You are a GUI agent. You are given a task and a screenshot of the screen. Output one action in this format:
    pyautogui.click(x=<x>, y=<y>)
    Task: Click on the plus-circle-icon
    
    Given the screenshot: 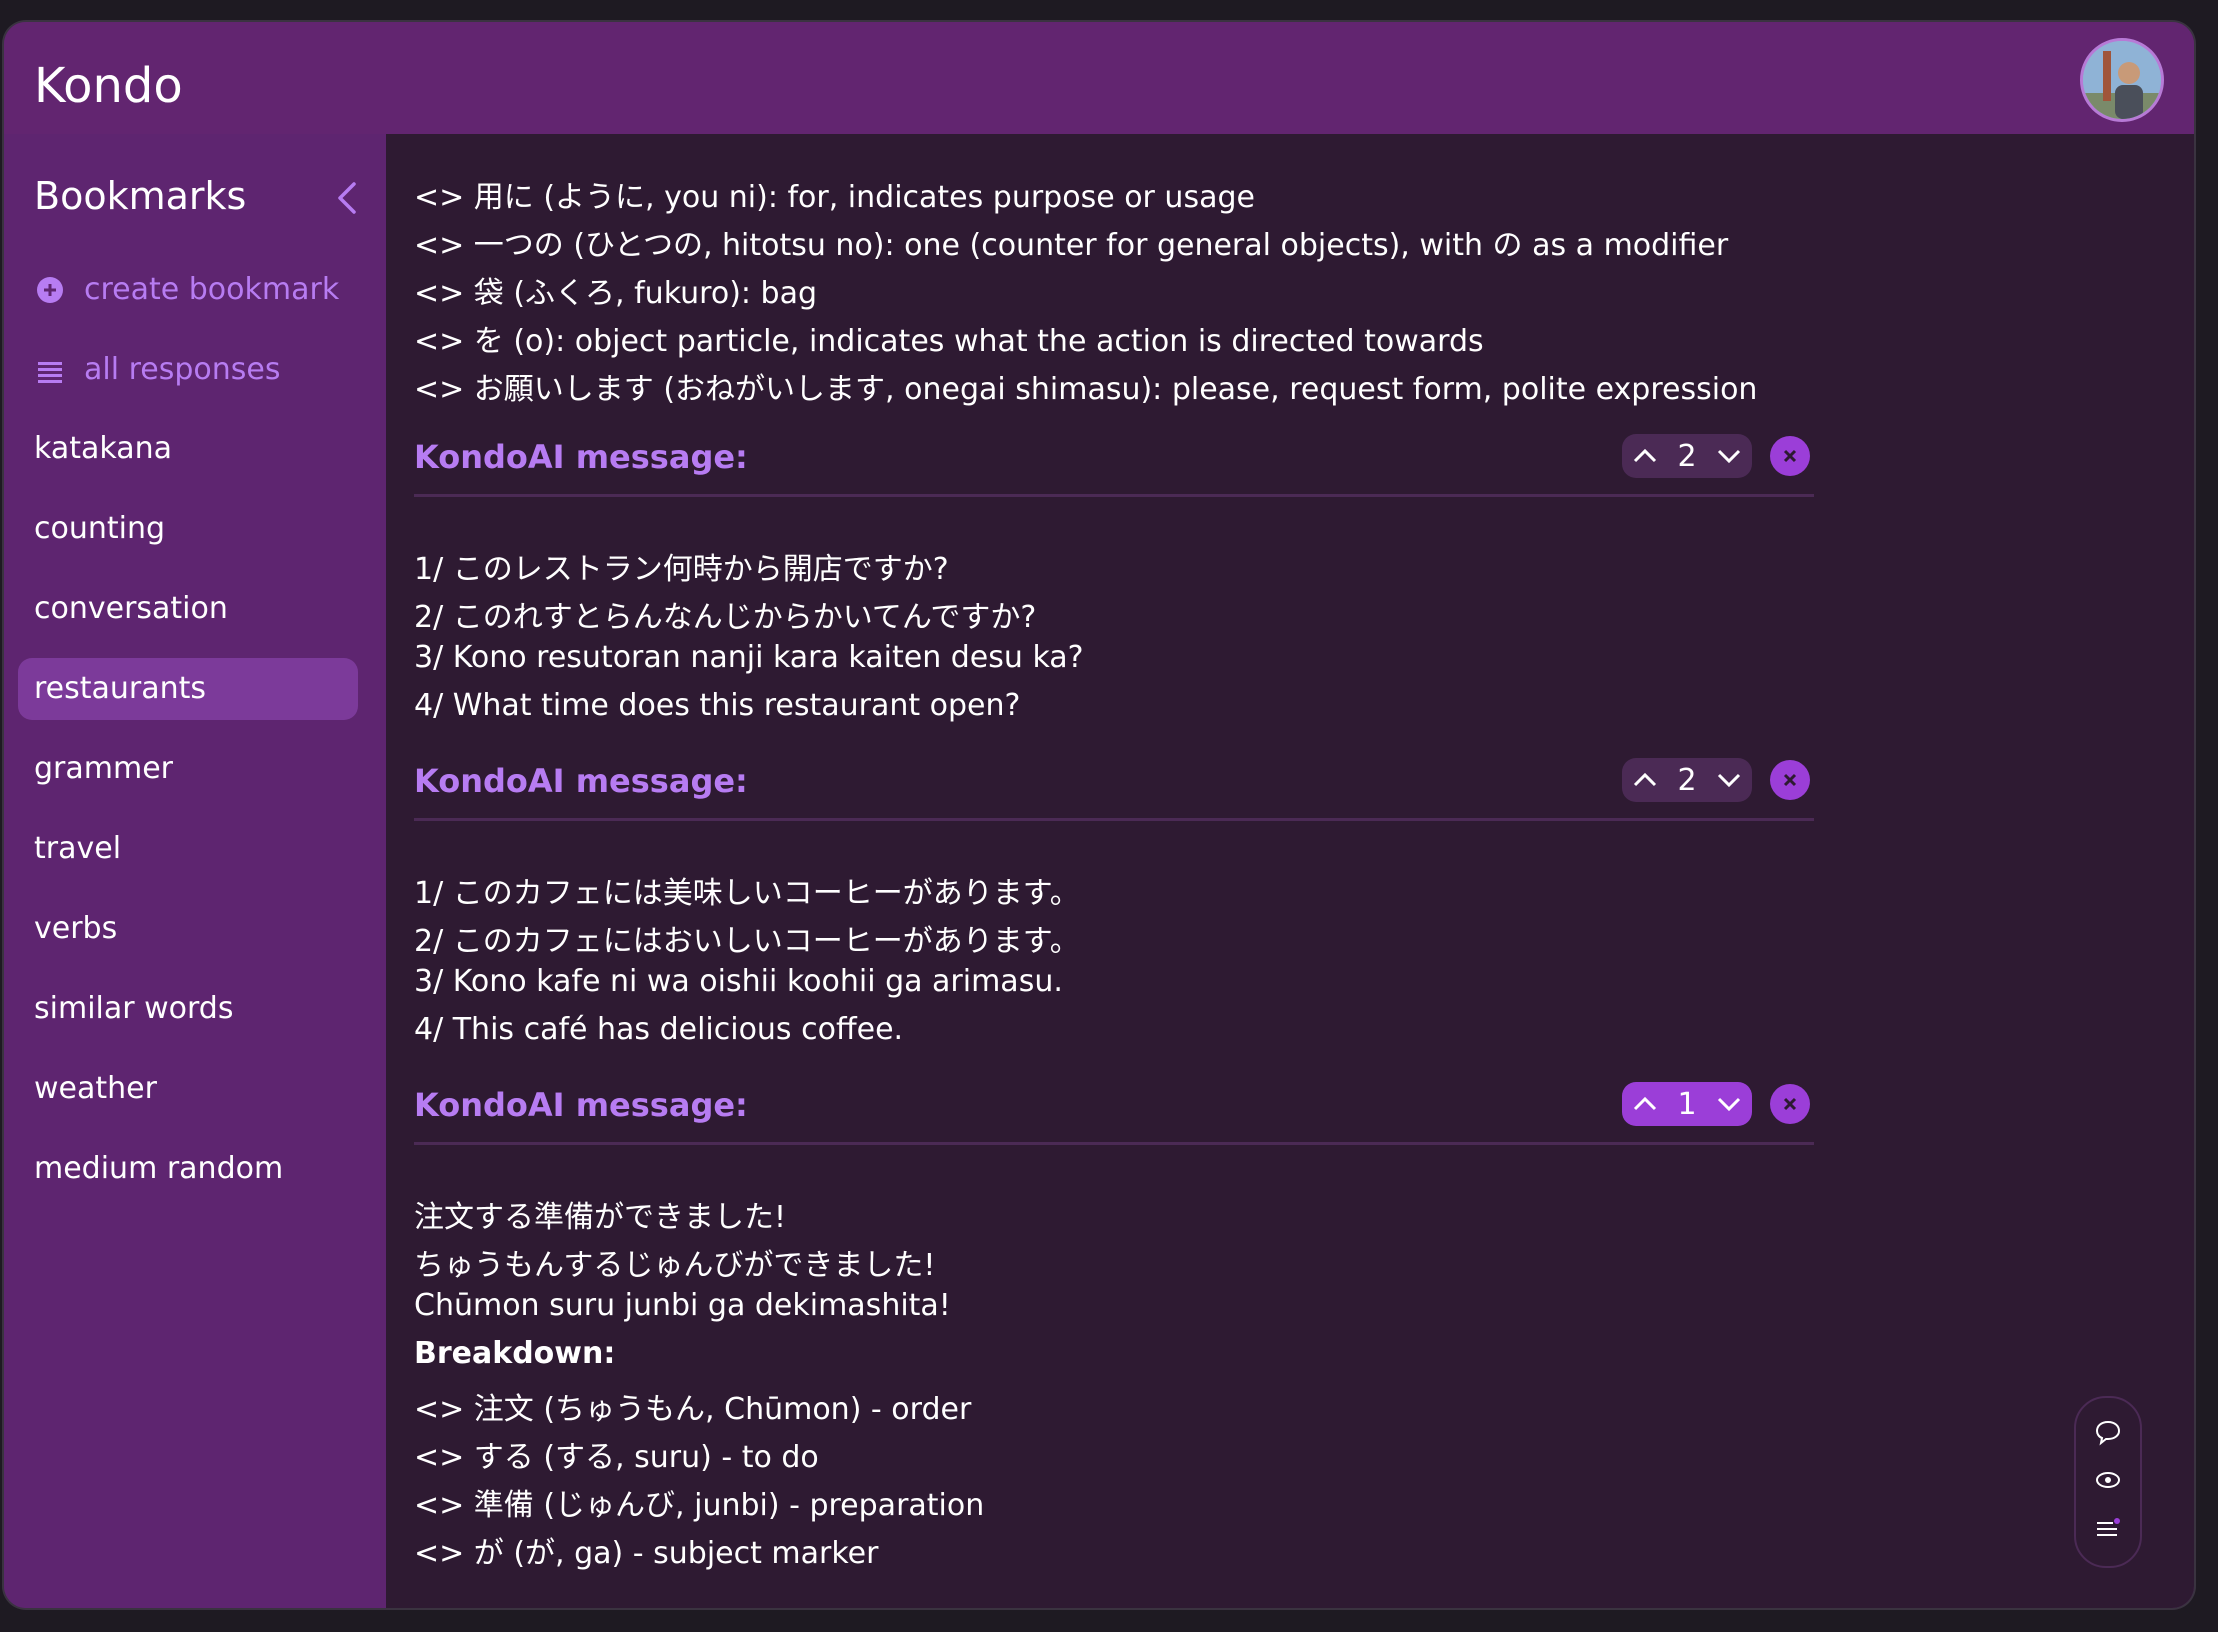 What is the action you would take?
    pyautogui.click(x=50, y=289)
    